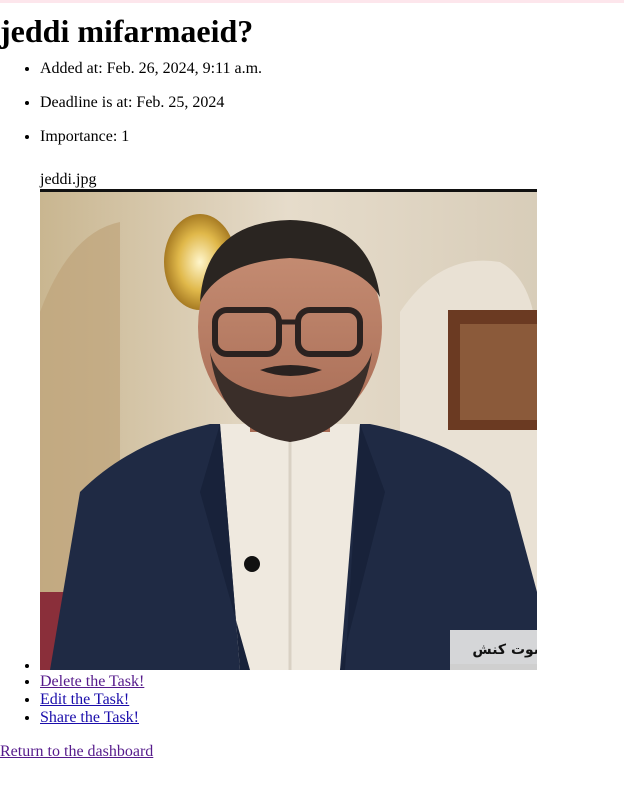 The height and width of the screenshot is (786, 624). I want to click on share-task-link: Share the Task!, so click(89, 717).